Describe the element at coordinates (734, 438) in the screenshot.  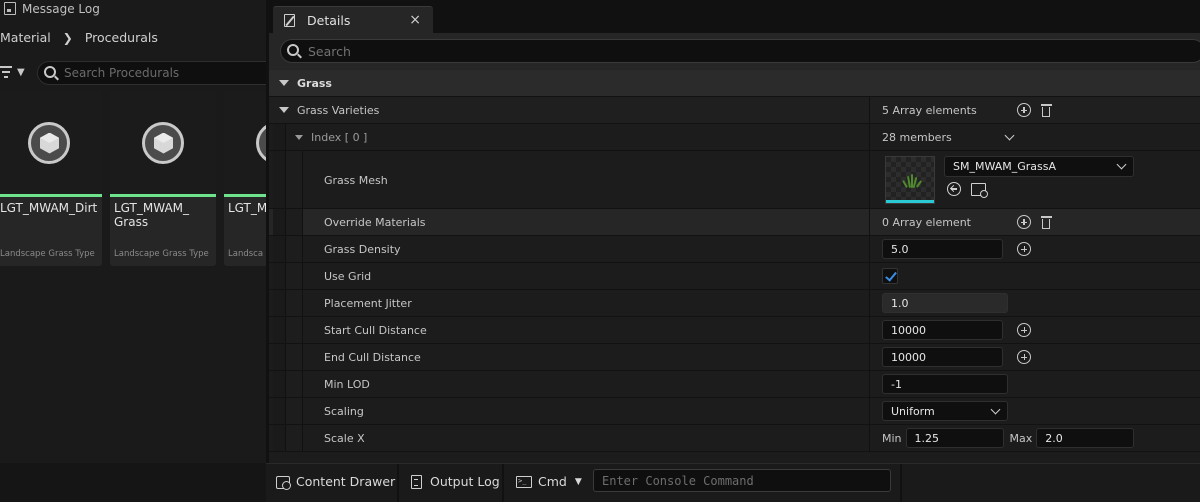
I see `row-scale-x: Scale X Min 1.25 Max 2.0` at that location.